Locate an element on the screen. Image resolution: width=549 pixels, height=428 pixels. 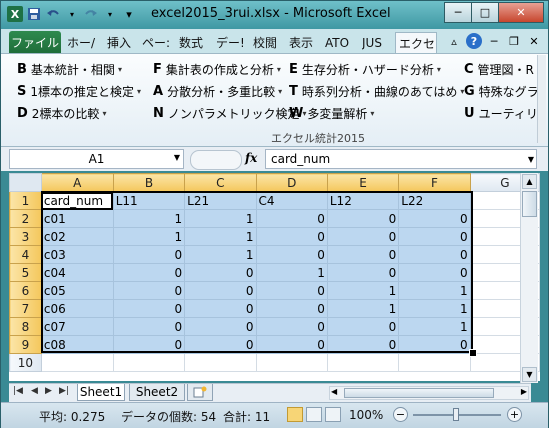
row-header: 3 is located at coordinates (25, 236).